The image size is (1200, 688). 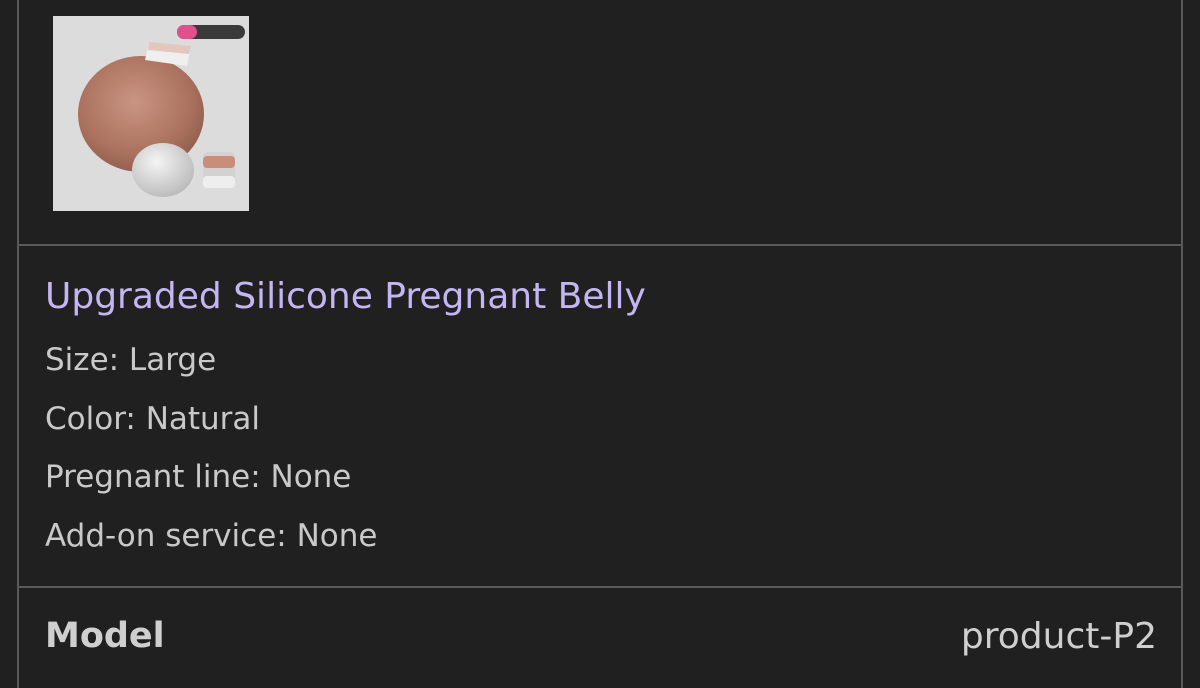 What do you see at coordinates (131, 360) in the screenshot?
I see `option-size: Size: Large` at bounding box center [131, 360].